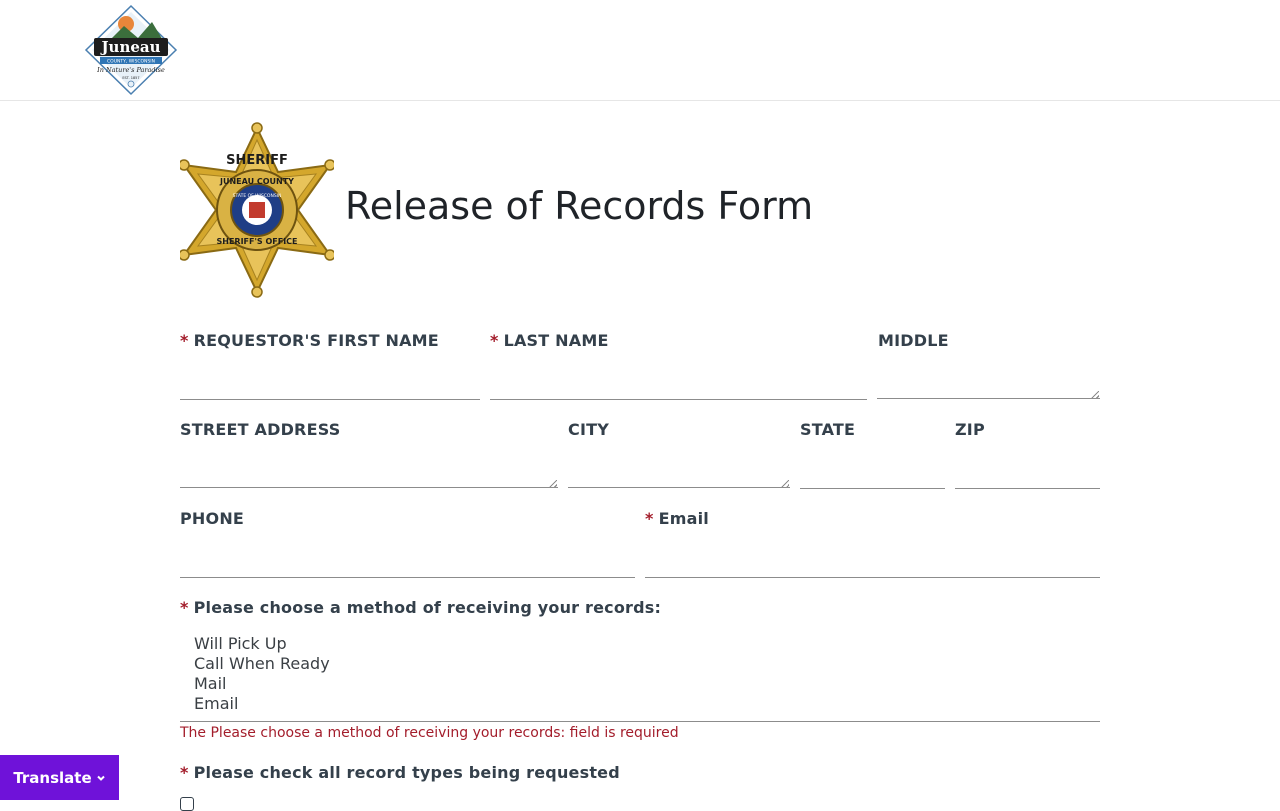 This screenshot has width=1280, height=811. I want to click on method-option-email: Email, so click(647, 704).